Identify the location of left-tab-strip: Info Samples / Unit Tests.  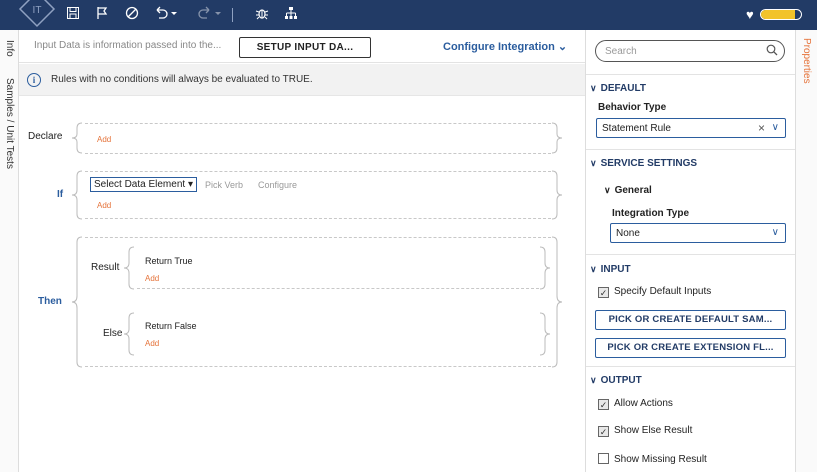
(9, 251).